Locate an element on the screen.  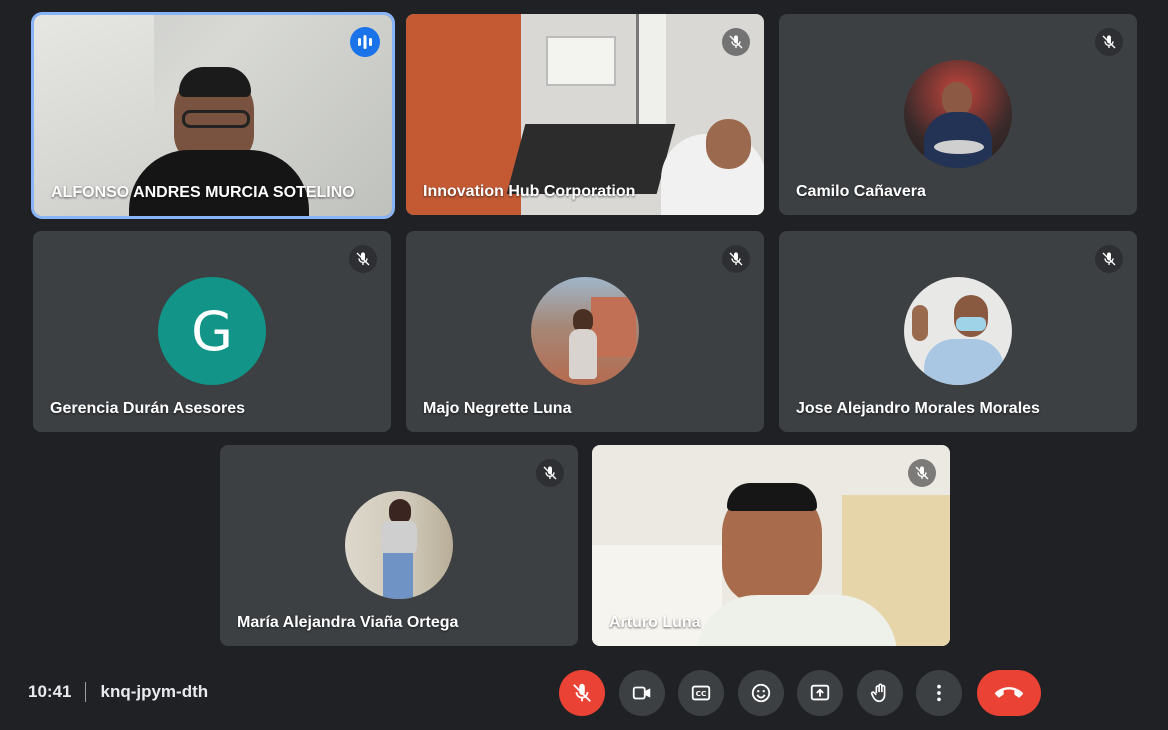
camera-toggle-button is located at coordinates (642, 693).